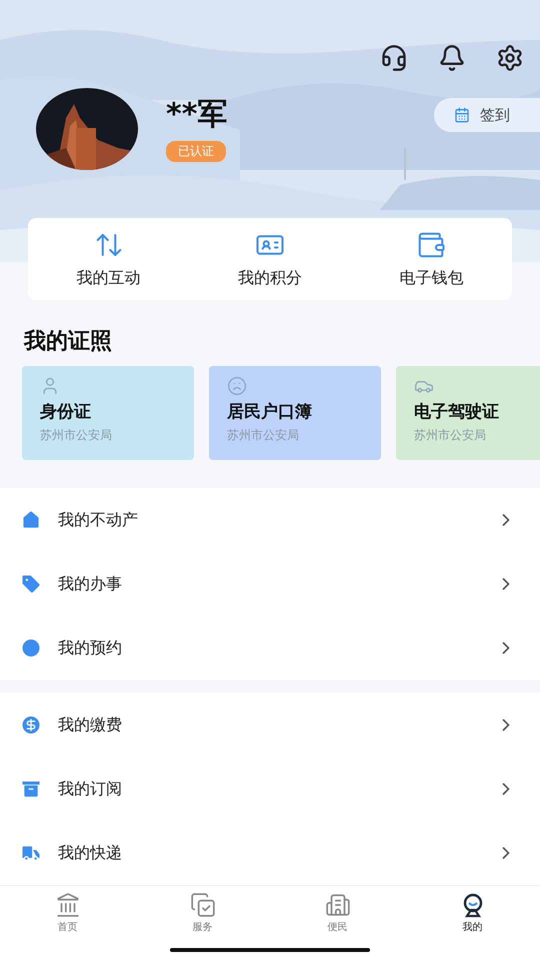  Describe the element at coordinates (68, 342) in the screenshot. I see `section-title: 我的证照` at that location.